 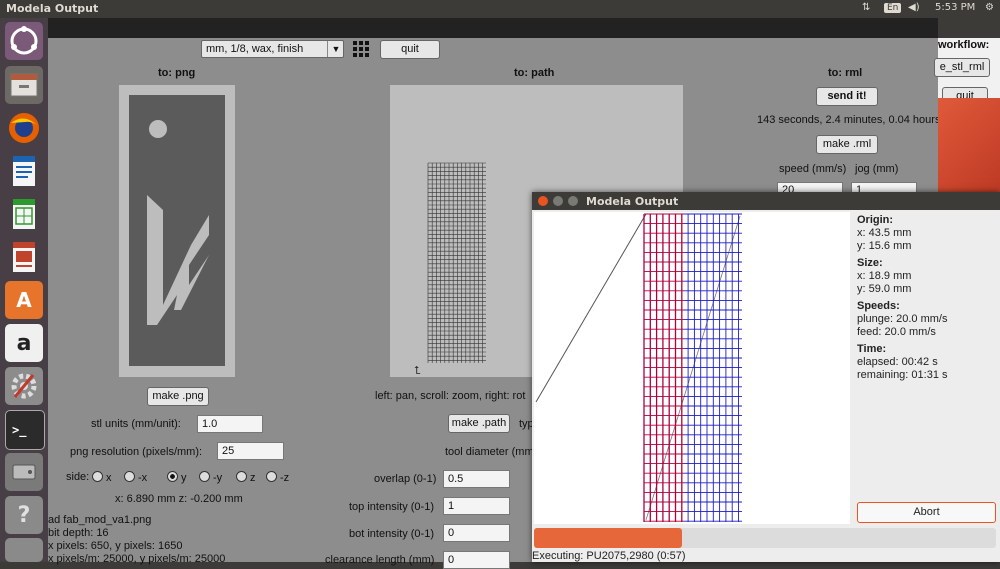 What do you see at coordinates (884, 233) in the screenshot?
I see `origin-x: x: 43.5 mm` at bounding box center [884, 233].